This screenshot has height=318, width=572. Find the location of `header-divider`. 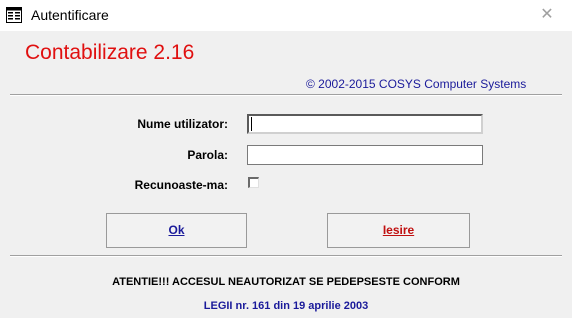

header-divider is located at coordinates (286, 95).